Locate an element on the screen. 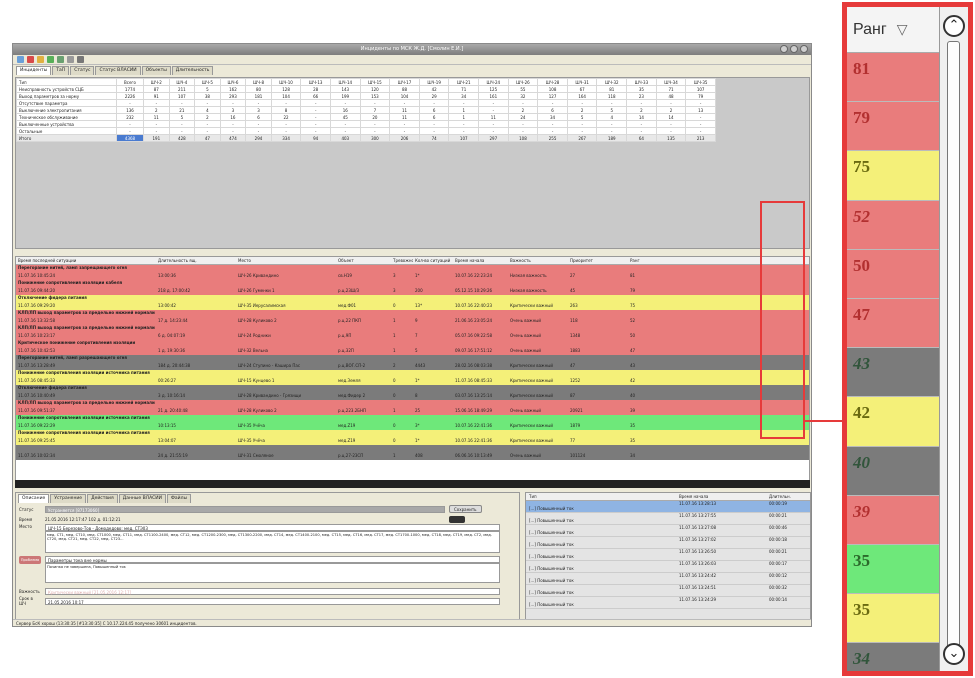 This screenshot has height=678, width=975. incident-column-header: Кол-во ситуаций is located at coordinates (433, 260).